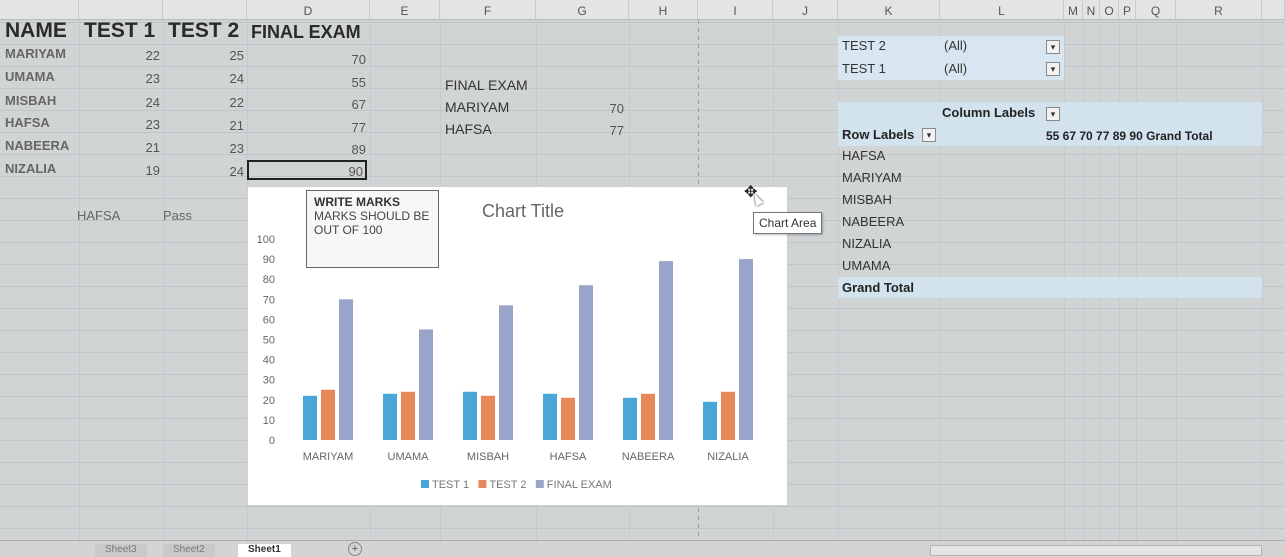 This screenshot has height=557, width=1285. What do you see at coordinates (140, 102) in the screenshot?
I see `cell-test1: 24` at bounding box center [140, 102].